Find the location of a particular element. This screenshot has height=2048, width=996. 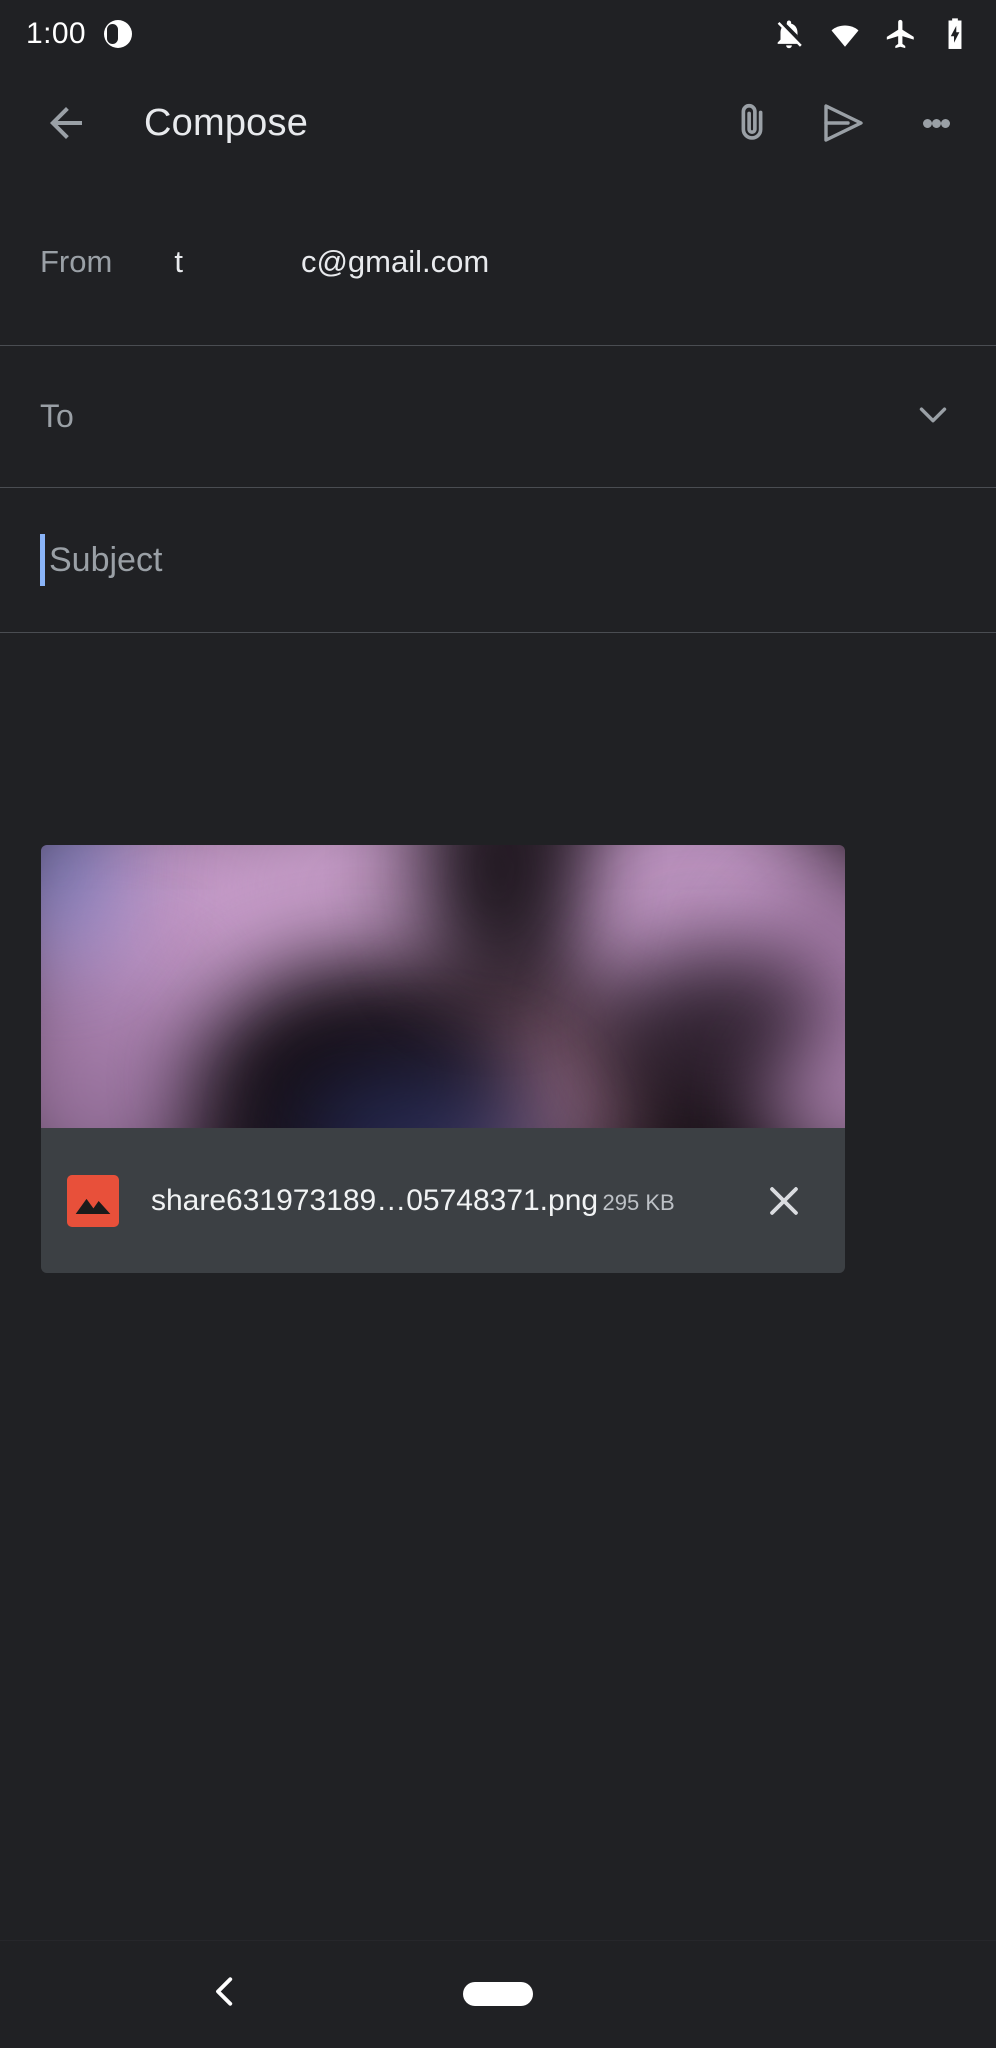

from-address: t c@gmail.com is located at coordinates (300, 262).